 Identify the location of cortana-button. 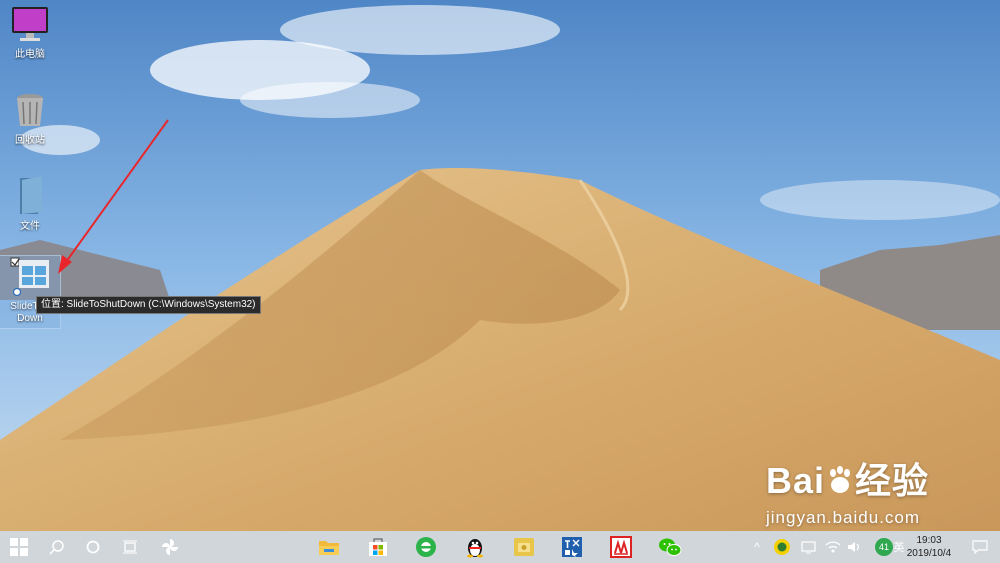
(93, 547).